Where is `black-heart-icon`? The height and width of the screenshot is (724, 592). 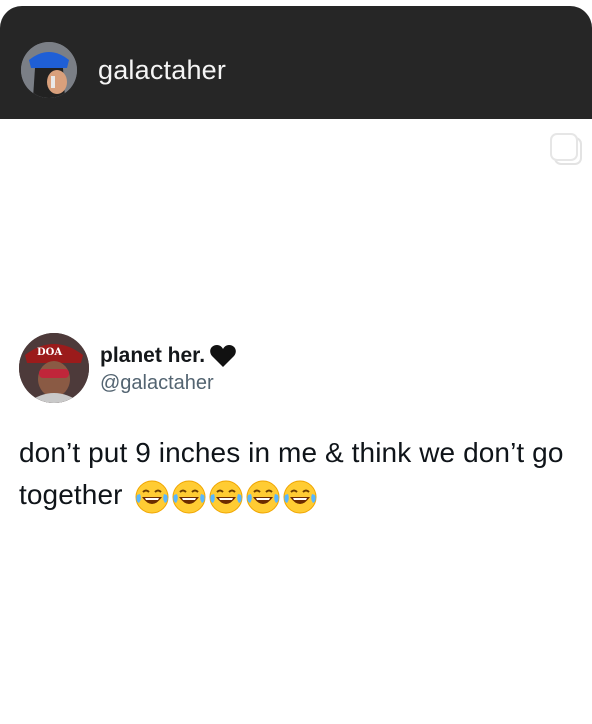
black-heart-icon is located at coordinates (223, 356).